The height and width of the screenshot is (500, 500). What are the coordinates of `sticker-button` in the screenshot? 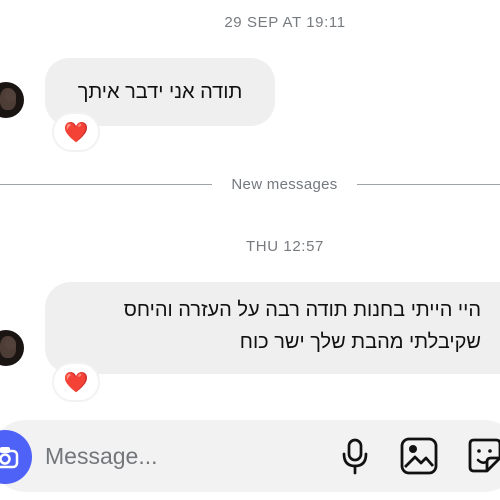 It's located at (482, 456).